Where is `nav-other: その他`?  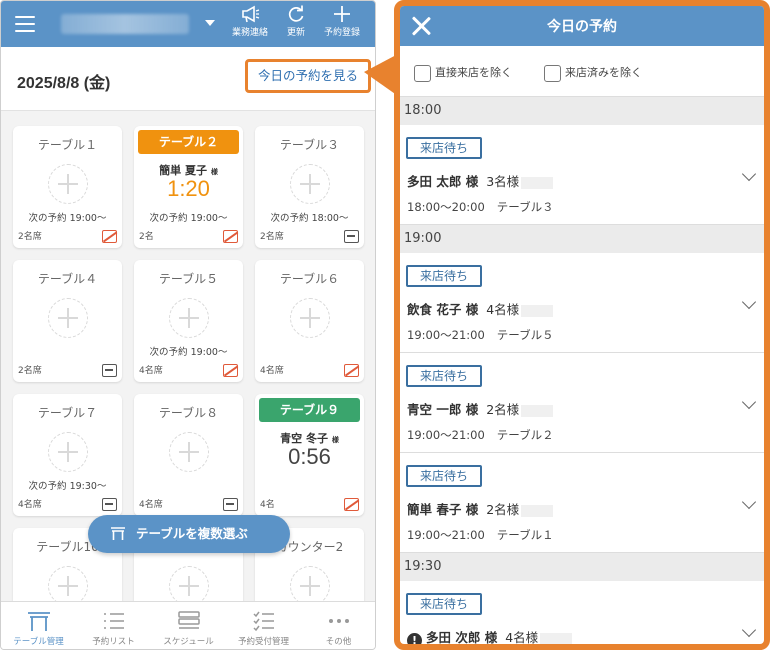
nav-other: その他 is located at coordinates (338, 625).